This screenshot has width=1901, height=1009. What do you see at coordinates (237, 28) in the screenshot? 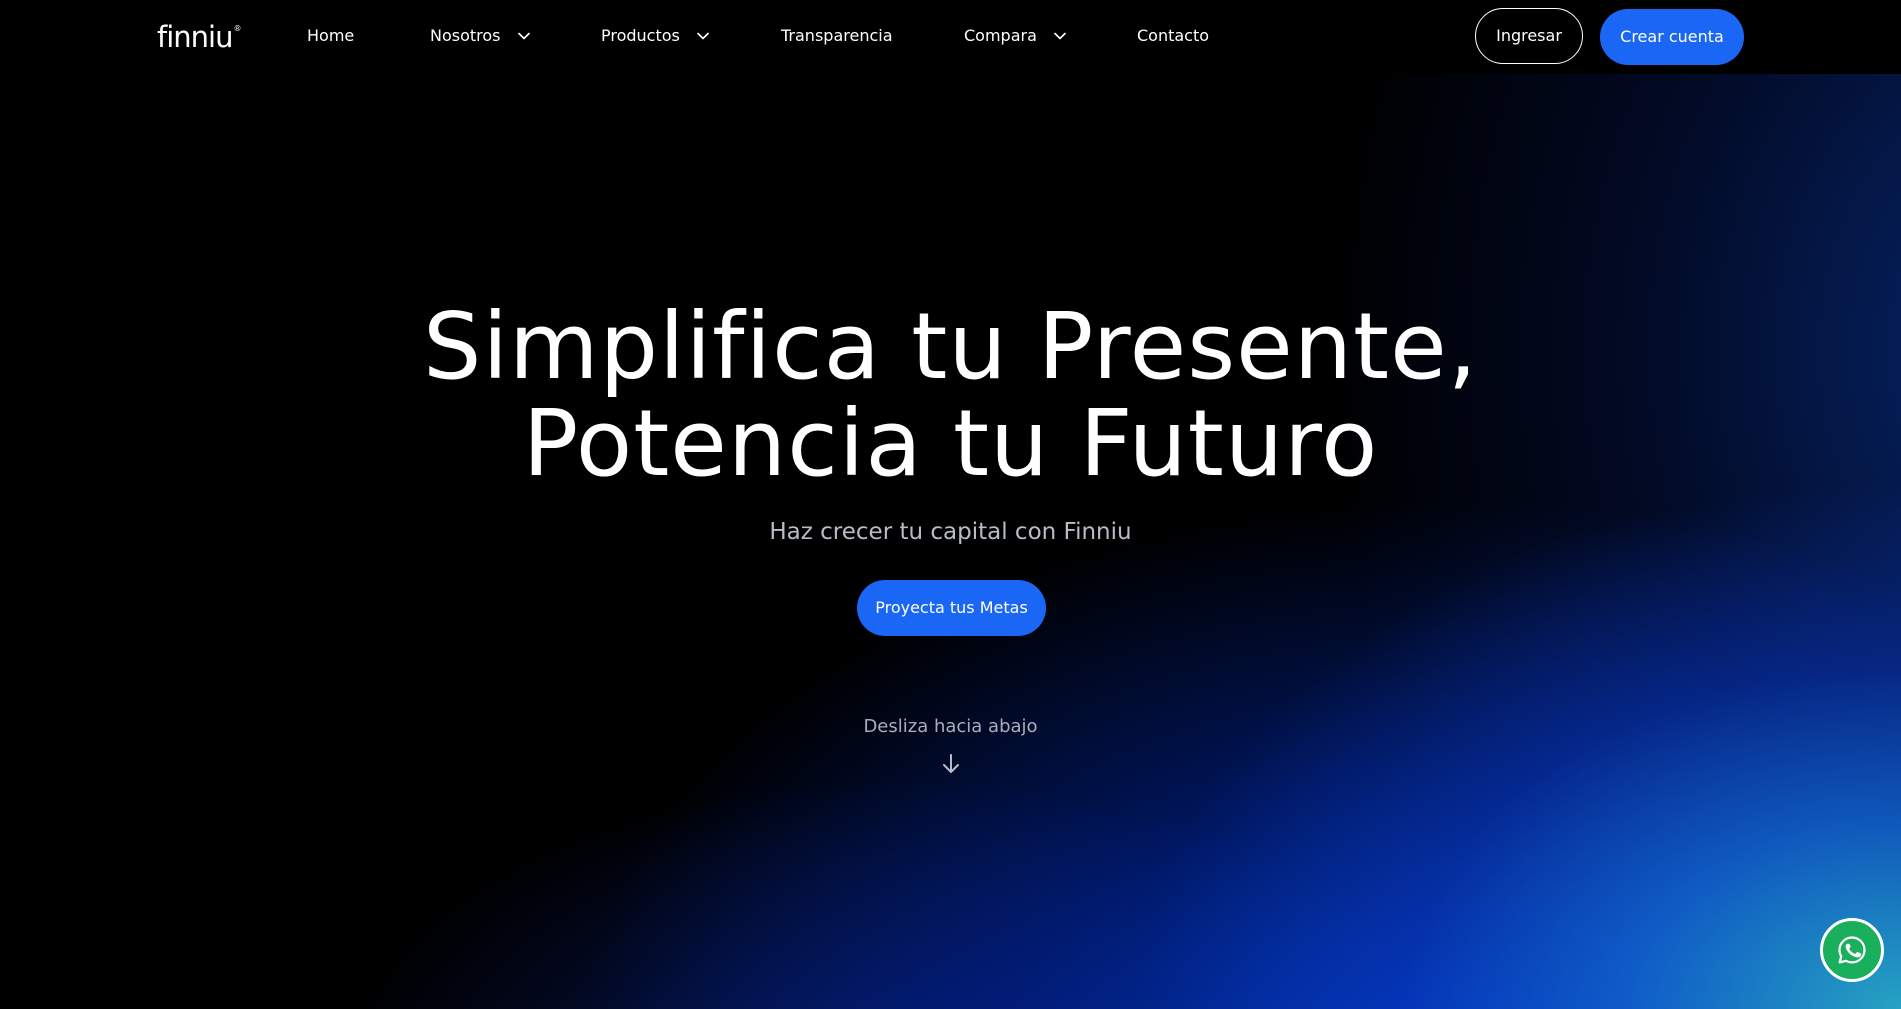
I see `logo-registered-mark: ®` at bounding box center [237, 28].